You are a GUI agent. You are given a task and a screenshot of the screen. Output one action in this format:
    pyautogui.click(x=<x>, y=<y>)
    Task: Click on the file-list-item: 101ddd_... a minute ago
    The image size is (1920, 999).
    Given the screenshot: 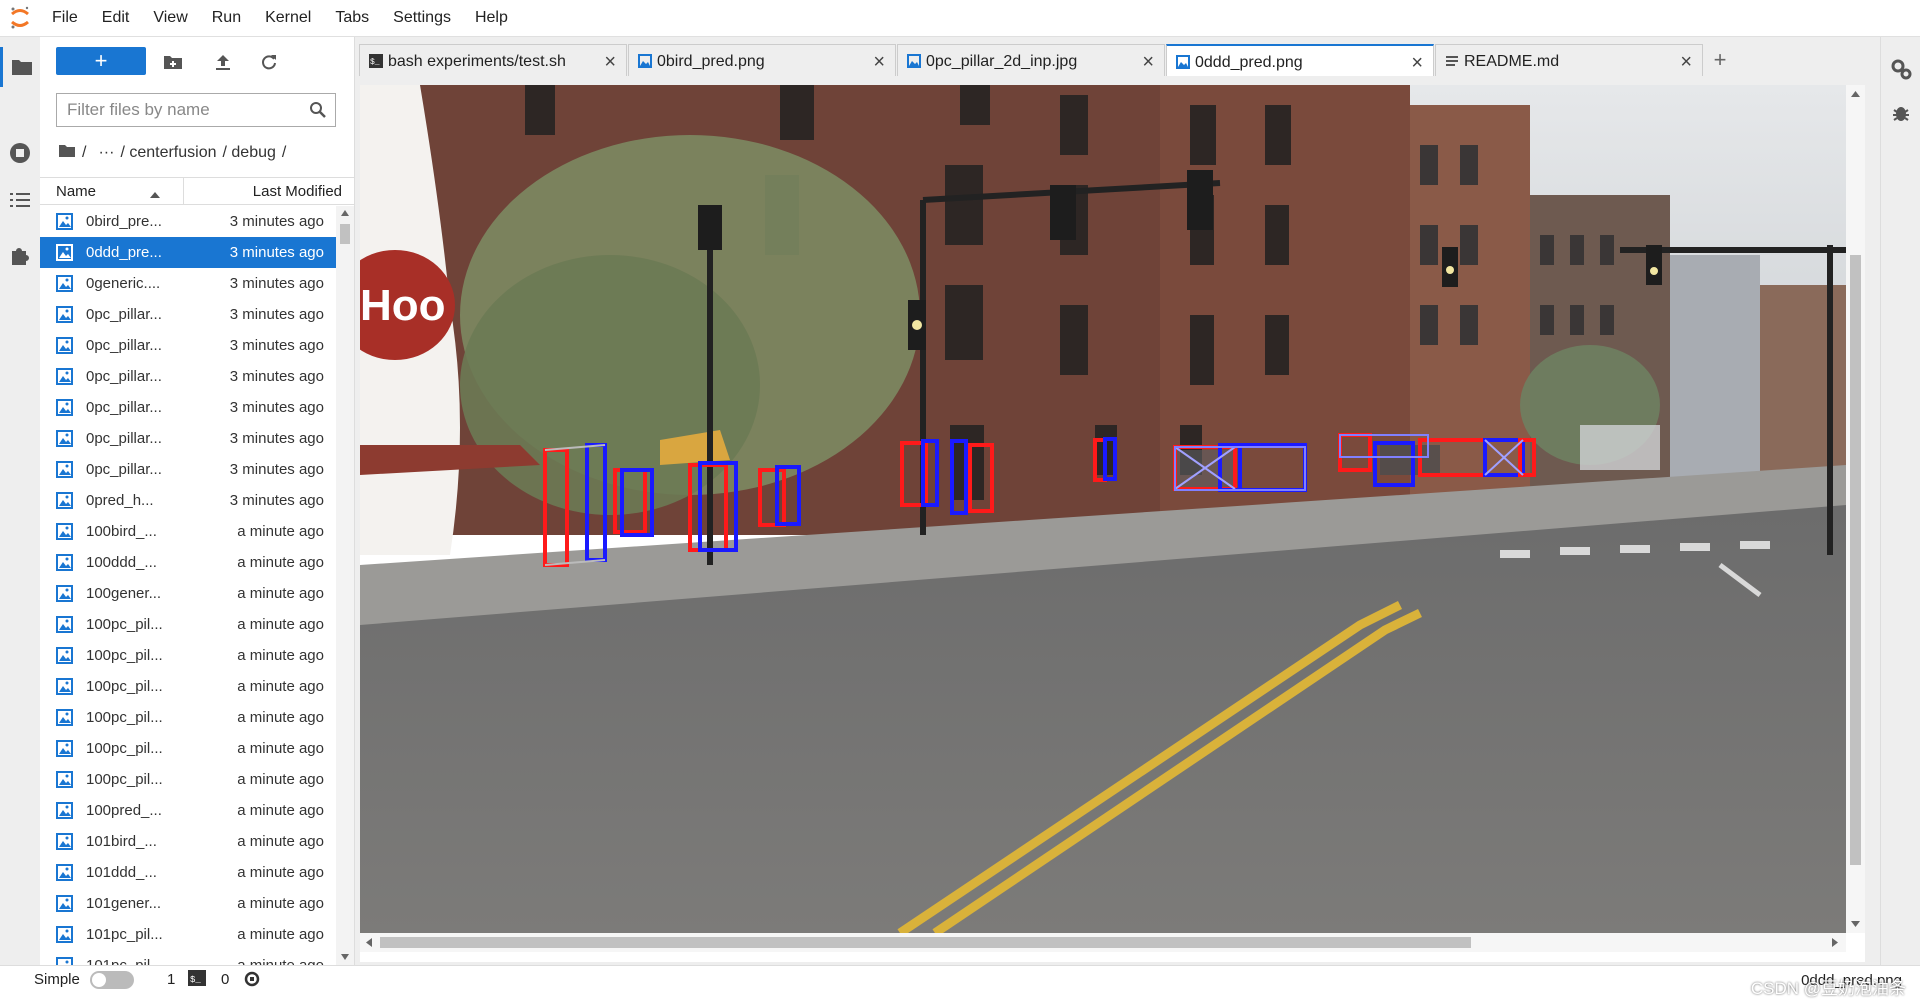 What is the action you would take?
    pyautogui.click(x=188, y=872)
    